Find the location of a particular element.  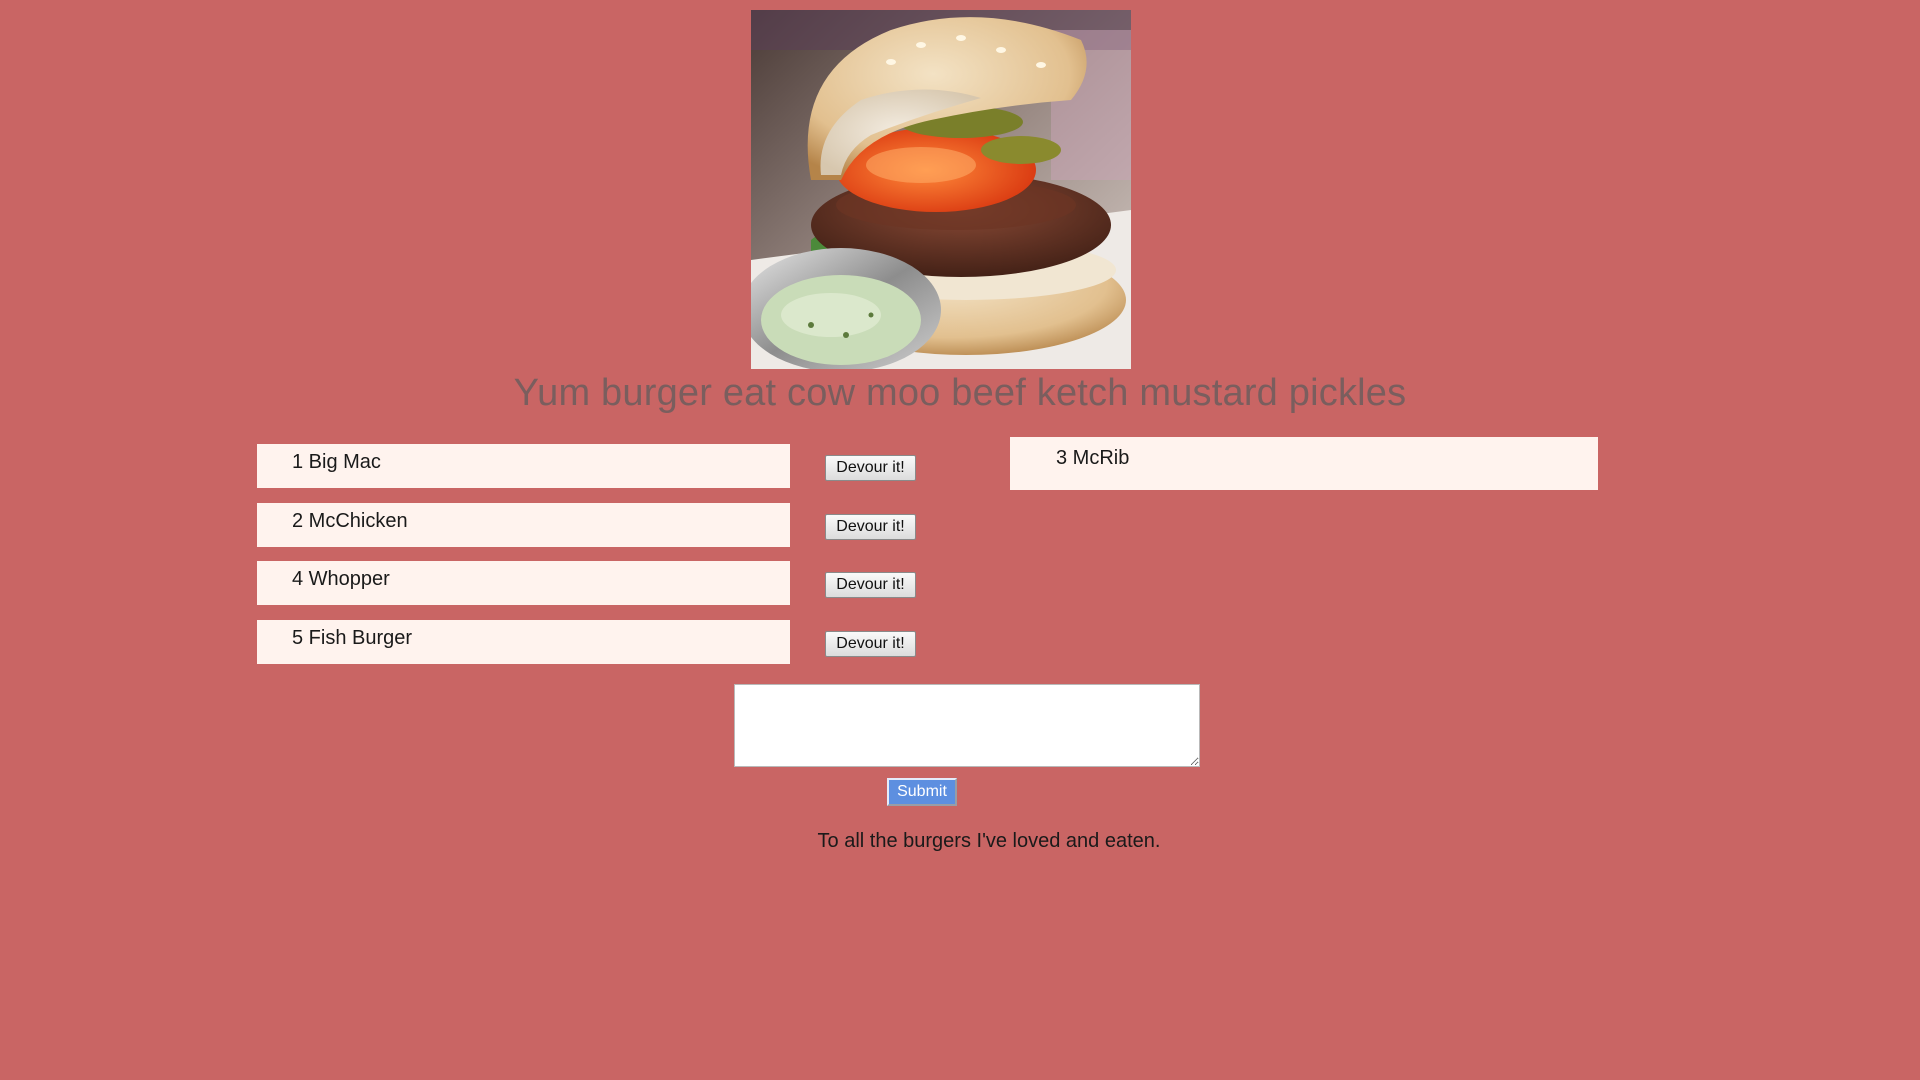

burger-item: 4 Whopper is located at coordinates (523, 583).